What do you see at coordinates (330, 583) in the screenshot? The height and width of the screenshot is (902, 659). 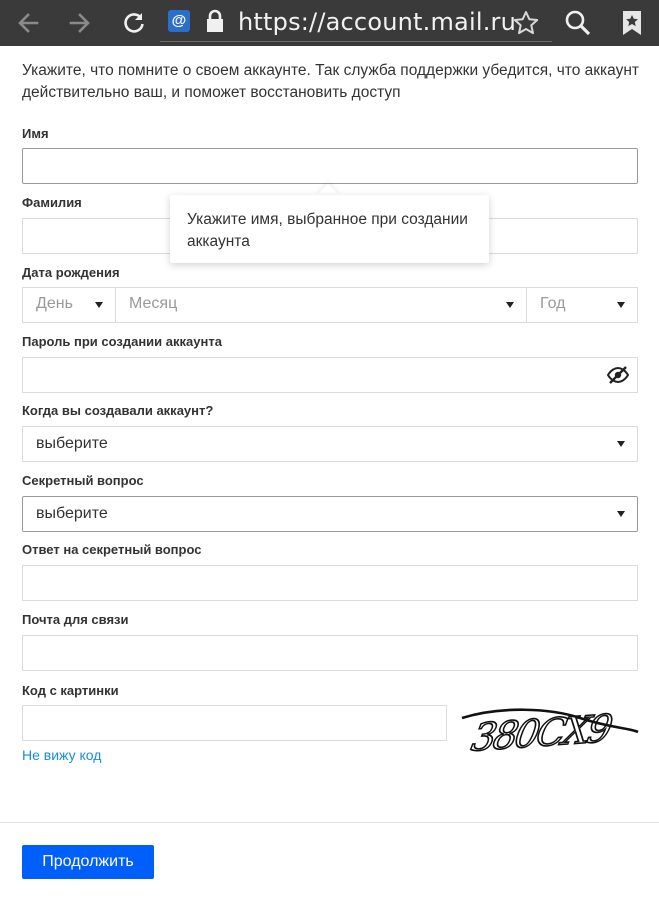 I see `secret-answer-input` at bounding box center [330, 583].